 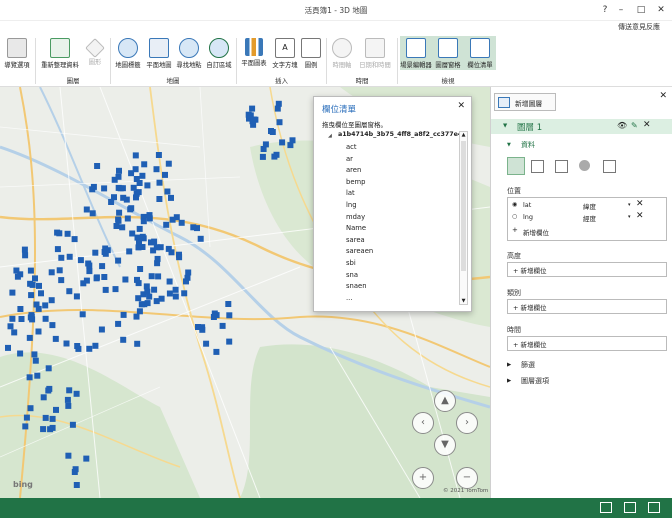 I want to click on collapse-data-icon: ▼, so click(x=509, y=145).